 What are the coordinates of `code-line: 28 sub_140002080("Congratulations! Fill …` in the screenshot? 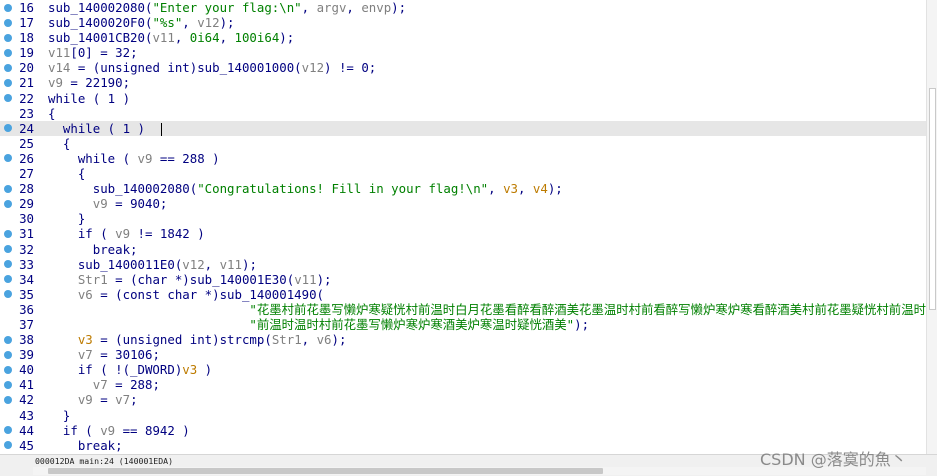 It's located at (463, 188).